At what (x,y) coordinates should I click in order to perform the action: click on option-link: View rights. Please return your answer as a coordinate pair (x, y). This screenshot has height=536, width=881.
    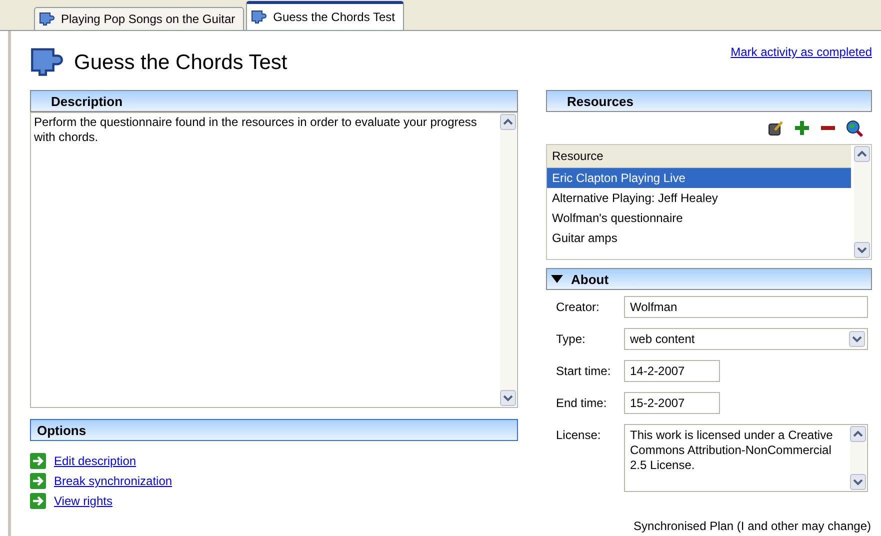
    Looking at the image, I should click on (83, 501).